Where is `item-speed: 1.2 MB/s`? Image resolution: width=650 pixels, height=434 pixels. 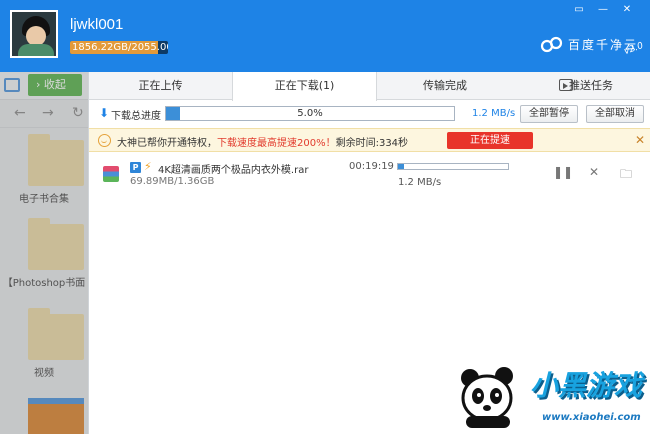
item-speed: 1.2 MB/s is located at coordinates (420, 182).